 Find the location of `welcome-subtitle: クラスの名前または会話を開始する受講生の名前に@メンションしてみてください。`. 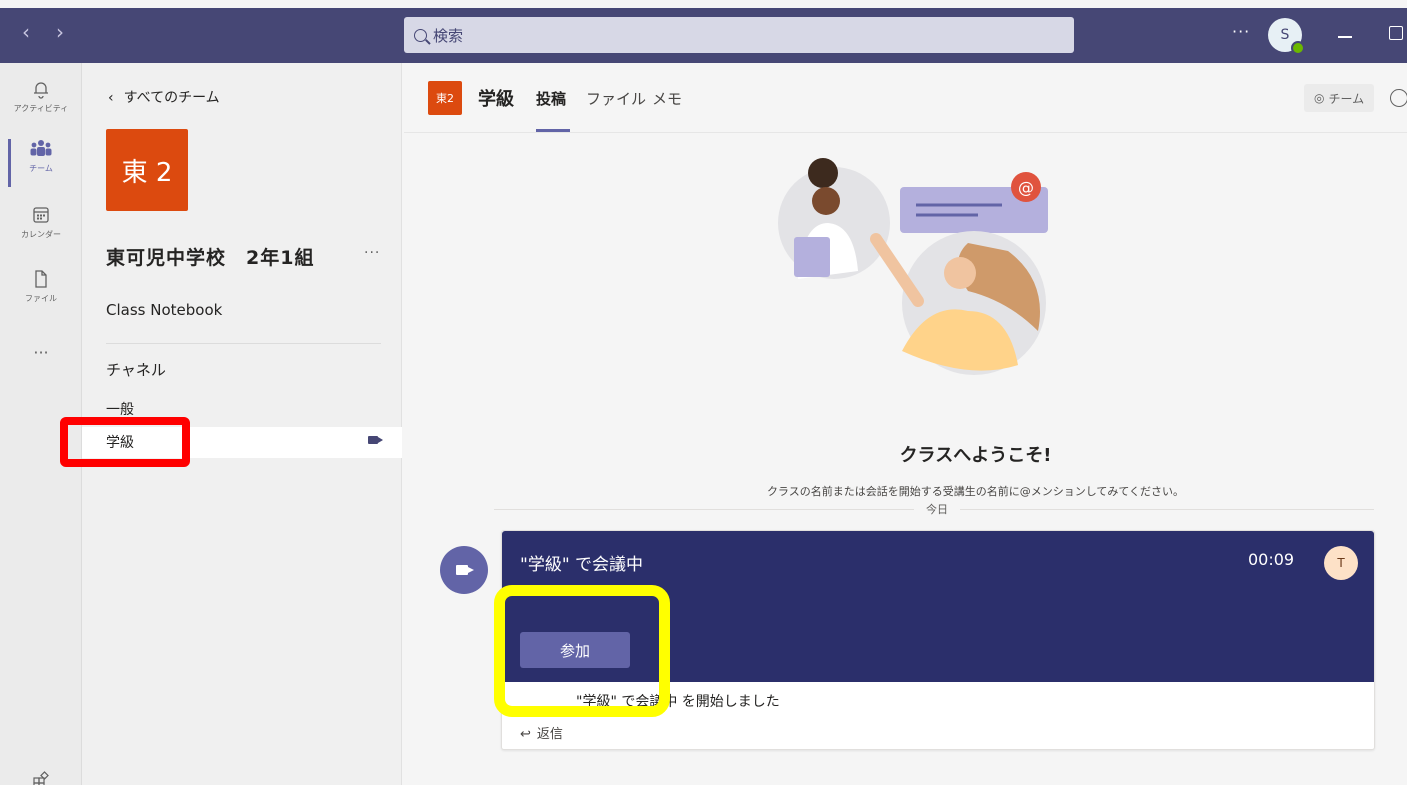

welcome-subtitle: クラスの名前または会話を開始する受講生の名前に@メンションしてみてください。 is located at coordinates (975, 491).